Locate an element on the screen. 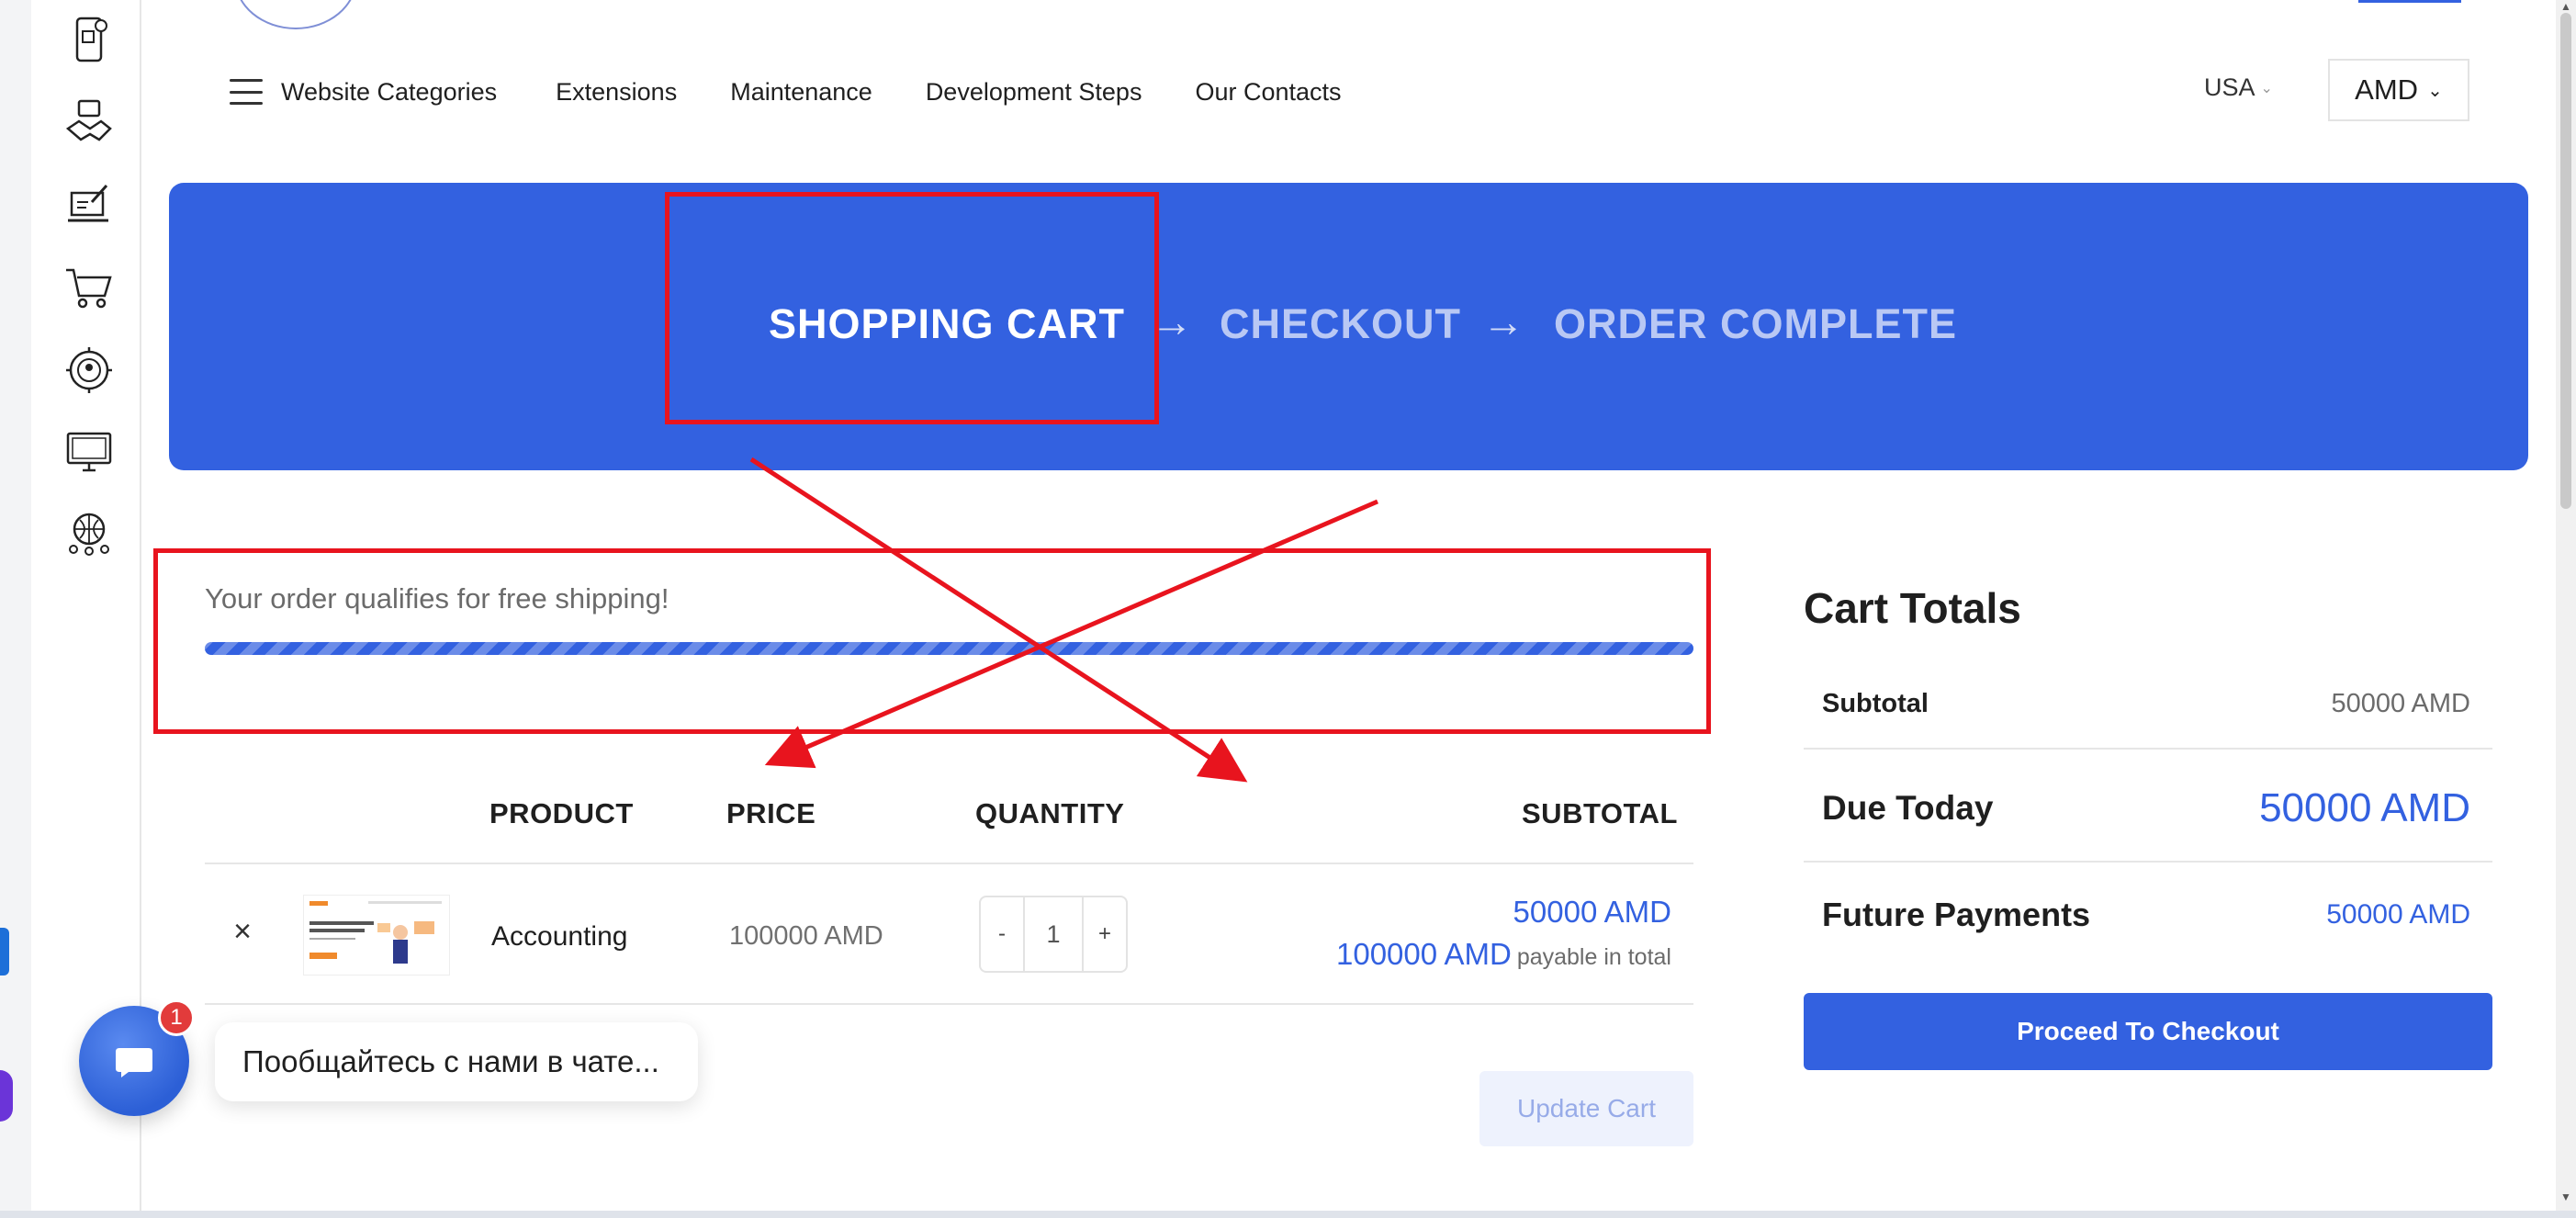 This screenshot has height=1218, width=2576. row-total-line: 100000 AMD payable in total is located at coordinates (1503, 954).